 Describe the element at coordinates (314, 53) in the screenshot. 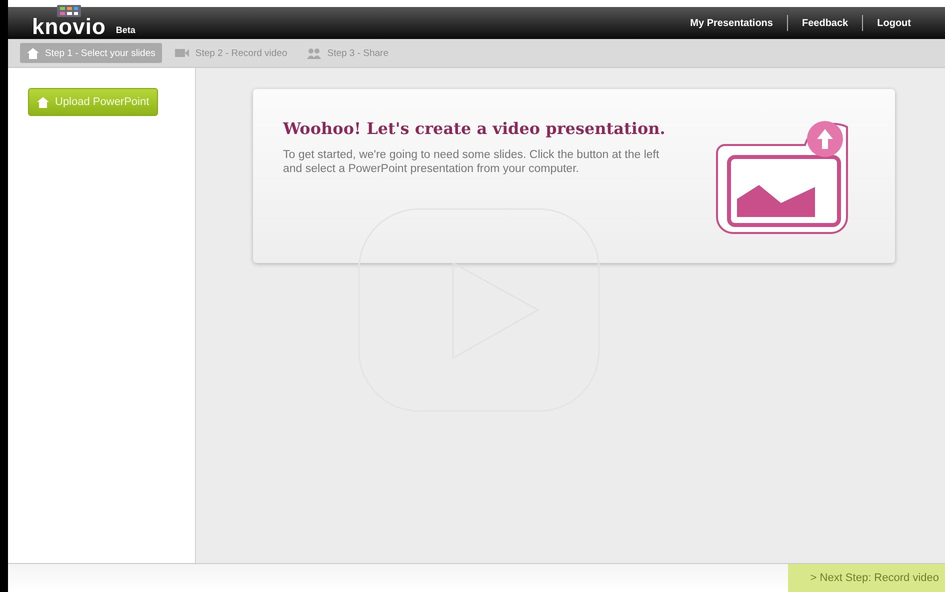

I see `people-icon` at that location.